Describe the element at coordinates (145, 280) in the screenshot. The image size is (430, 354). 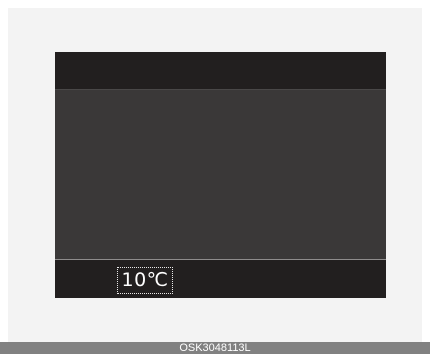
I see `outside-temperature-readout: 10℃` at that location.